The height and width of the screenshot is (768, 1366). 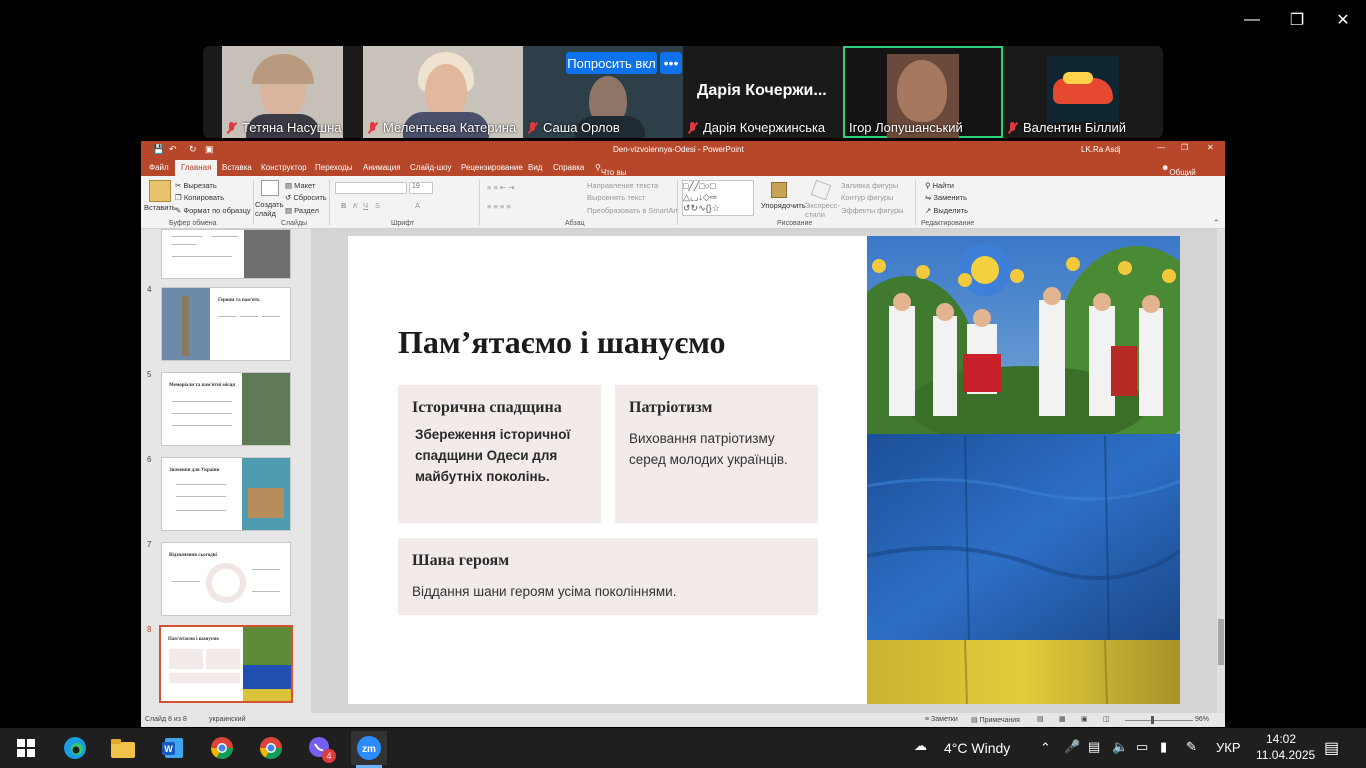 I want to click on select-button: ↗ Выделить, so click(x=946, y=210).